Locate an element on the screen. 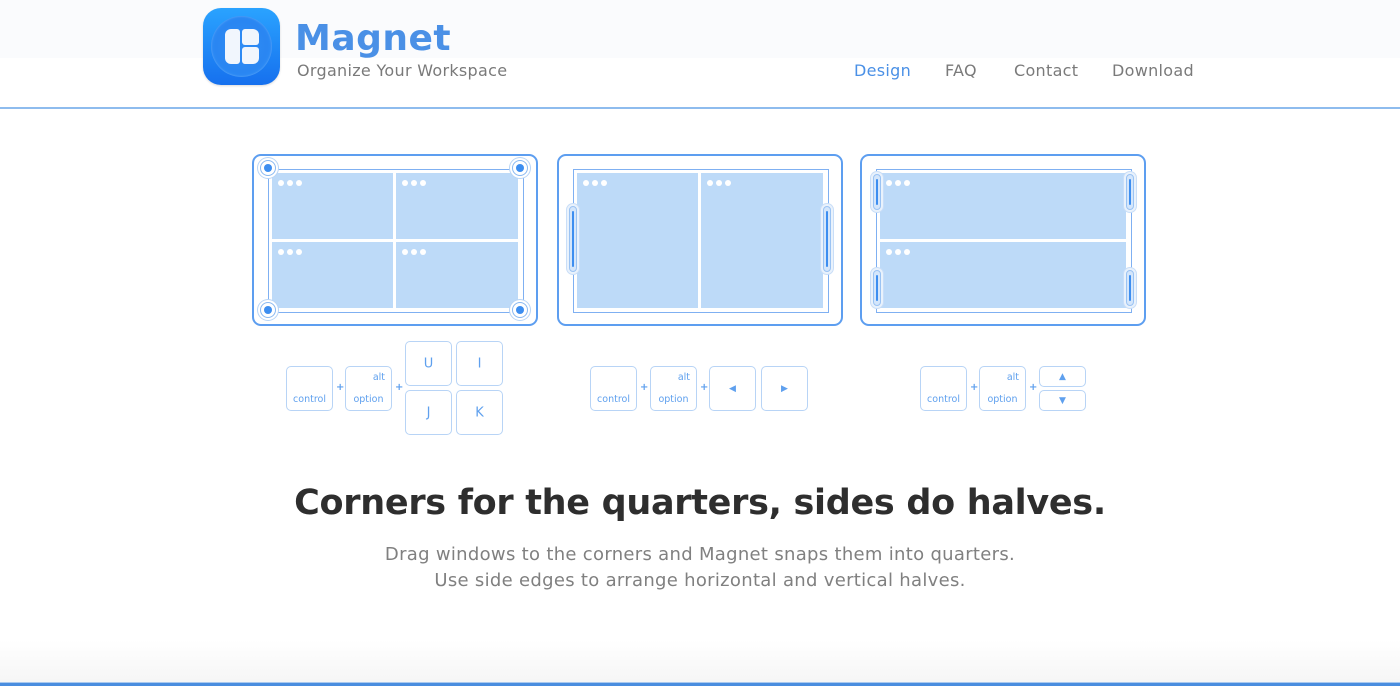 The image size is (1400, 686). i-key: I is located at coordinates (479, 363).